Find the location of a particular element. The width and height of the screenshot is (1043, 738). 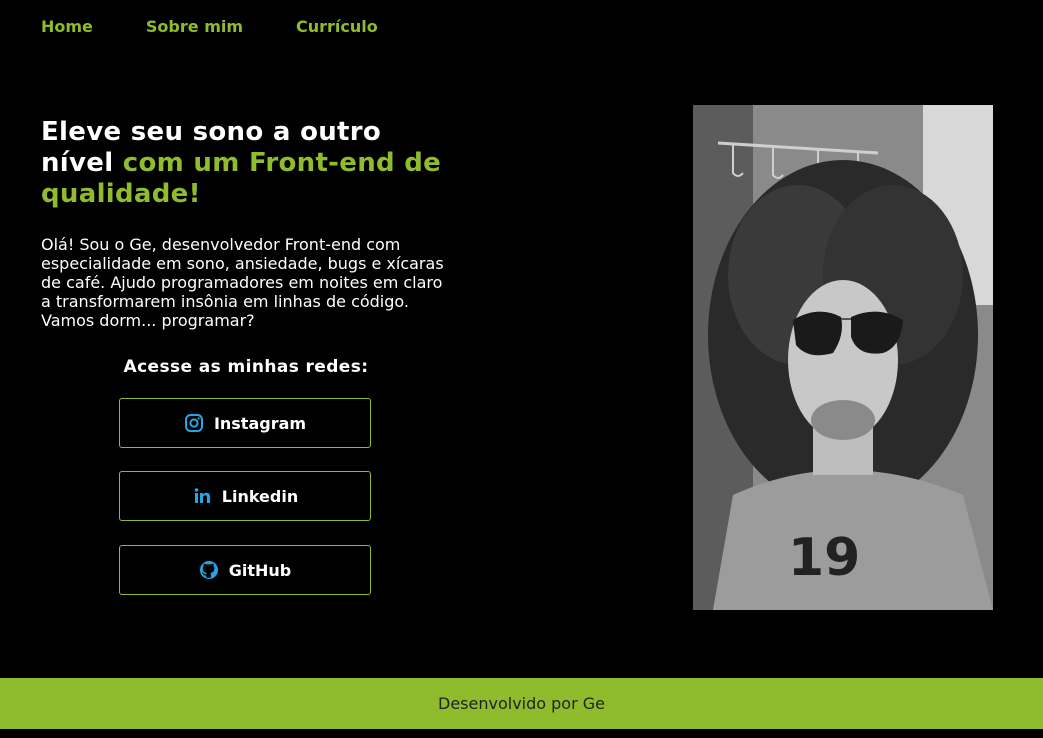

linkedin-icon is located at coordinates (202, 496).